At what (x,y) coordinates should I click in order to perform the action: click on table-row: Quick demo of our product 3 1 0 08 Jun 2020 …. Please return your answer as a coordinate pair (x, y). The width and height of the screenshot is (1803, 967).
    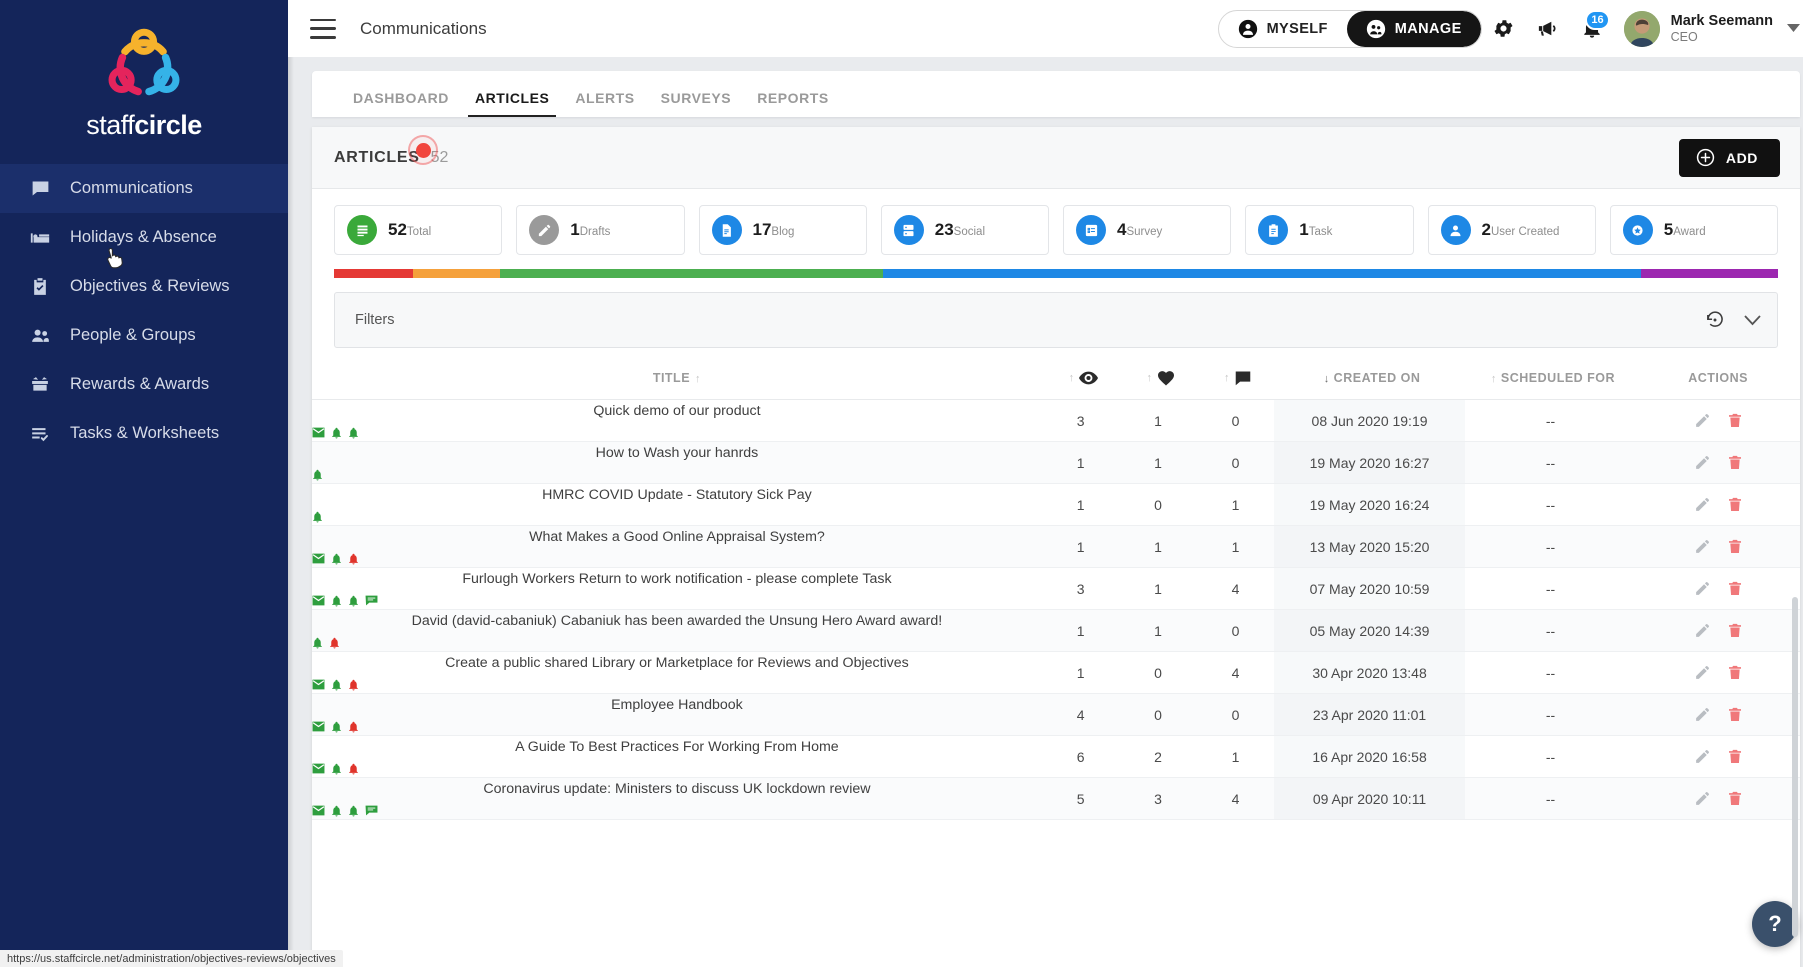
    Looking at the image, I should click on (1056, 420).